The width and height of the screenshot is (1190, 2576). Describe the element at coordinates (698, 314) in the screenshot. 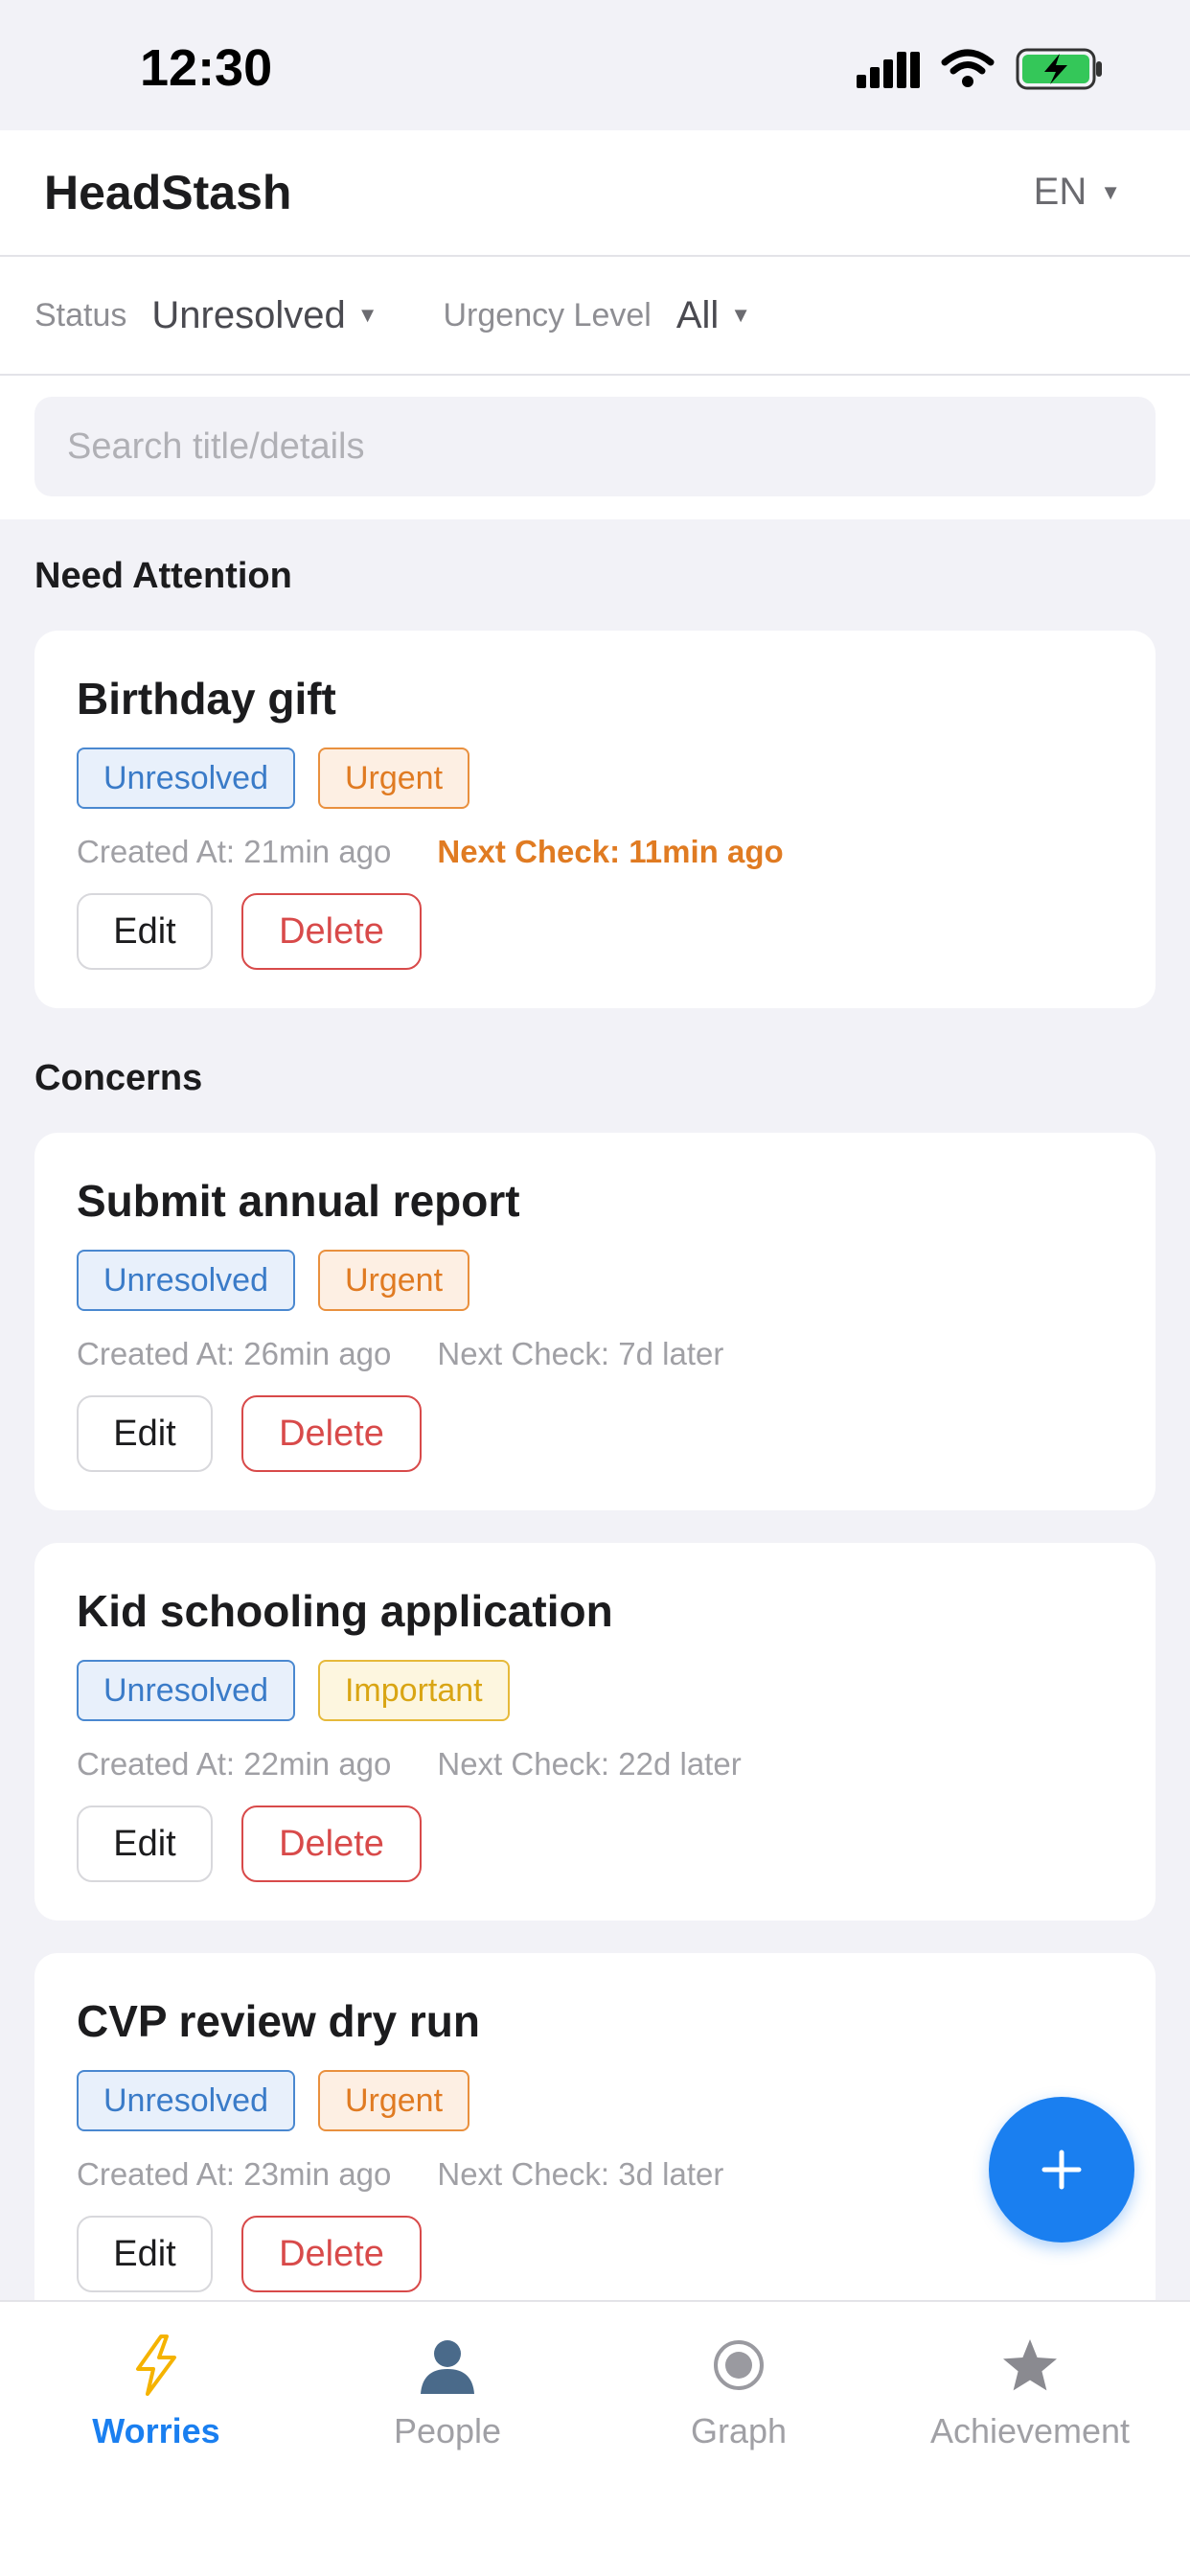

I see `urgency-filter-value: All` at that location.